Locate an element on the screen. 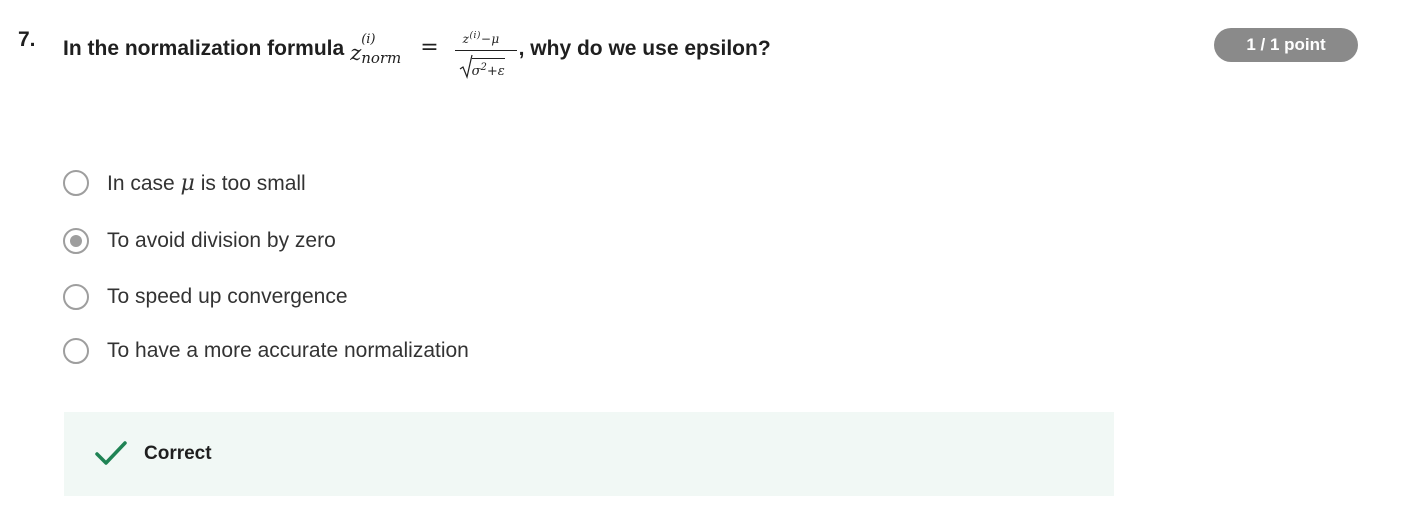  option-label: To speed up convergence is located at coordinates (227, 296).